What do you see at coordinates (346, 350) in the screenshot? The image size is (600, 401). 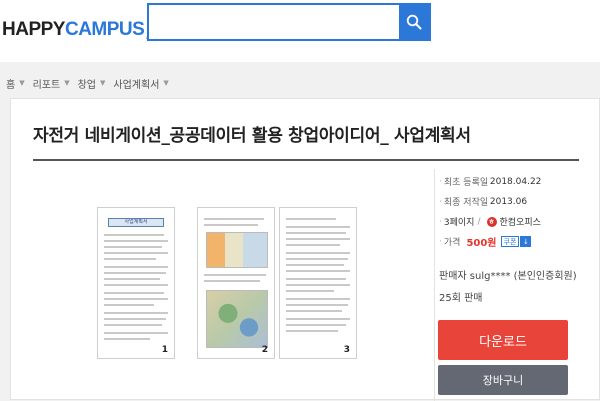 I see `preview-page-number: 3` at bounding box center [346, 350].